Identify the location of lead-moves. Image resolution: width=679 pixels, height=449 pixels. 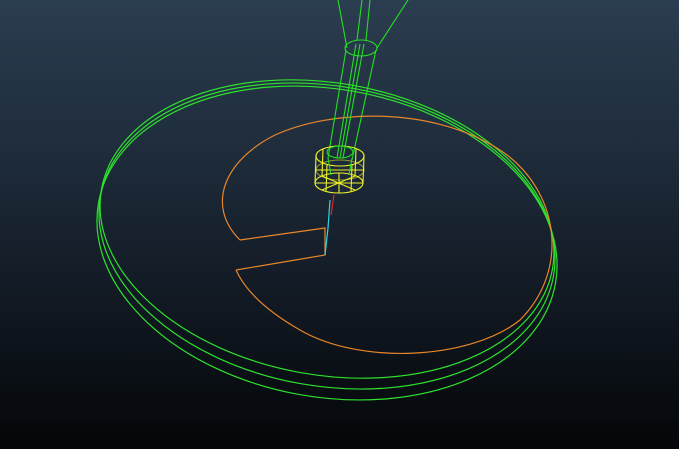
(329, 225).